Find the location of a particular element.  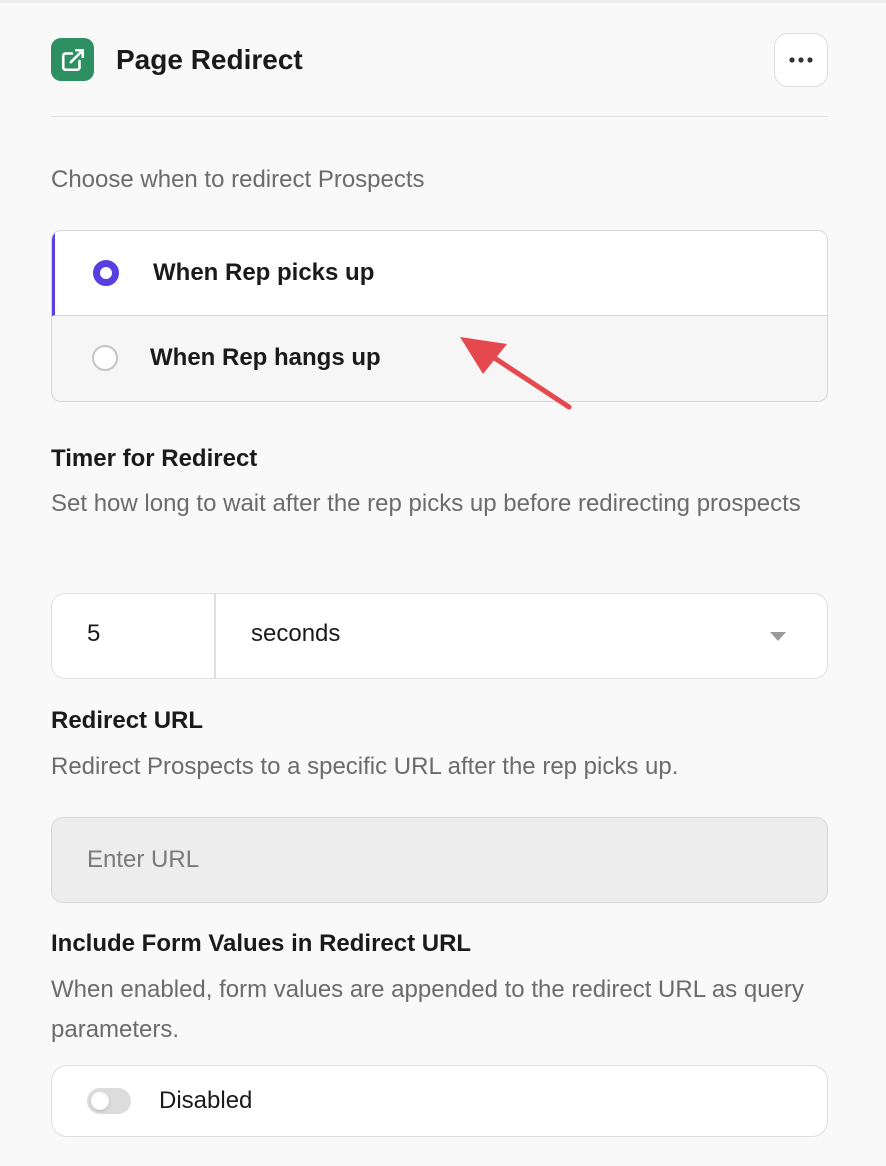

toggle-state-label: Disabled is located at coordinates (206, 1100).